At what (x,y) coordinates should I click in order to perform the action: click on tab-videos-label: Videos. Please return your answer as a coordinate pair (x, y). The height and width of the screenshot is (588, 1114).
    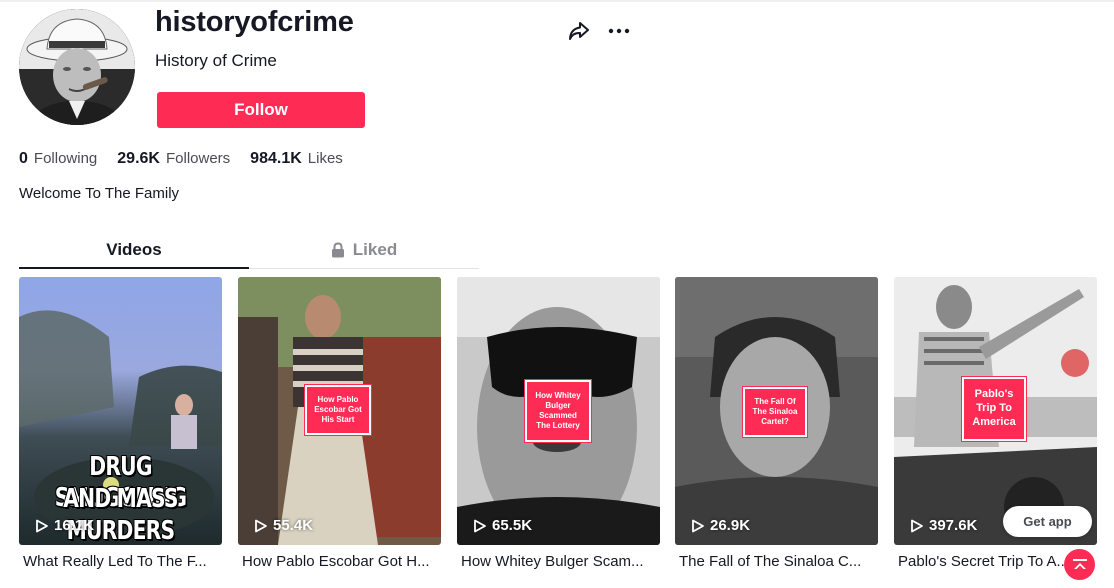
    Looking at the image, I should click on (134, 249).